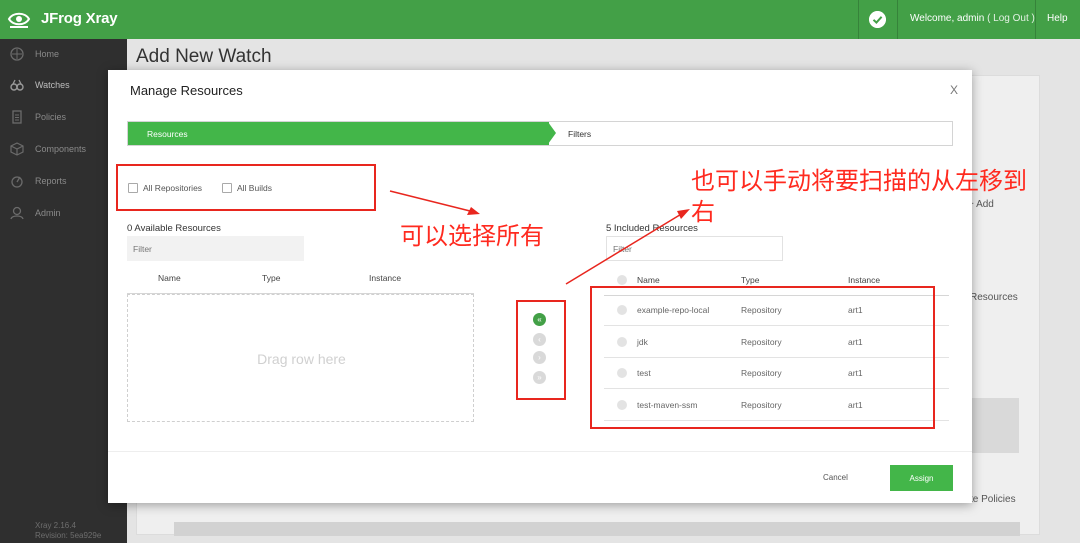  Describe the element at coordinates (61, 149) in the screenshot. I see `sidebar-item-label: Components` at that location.